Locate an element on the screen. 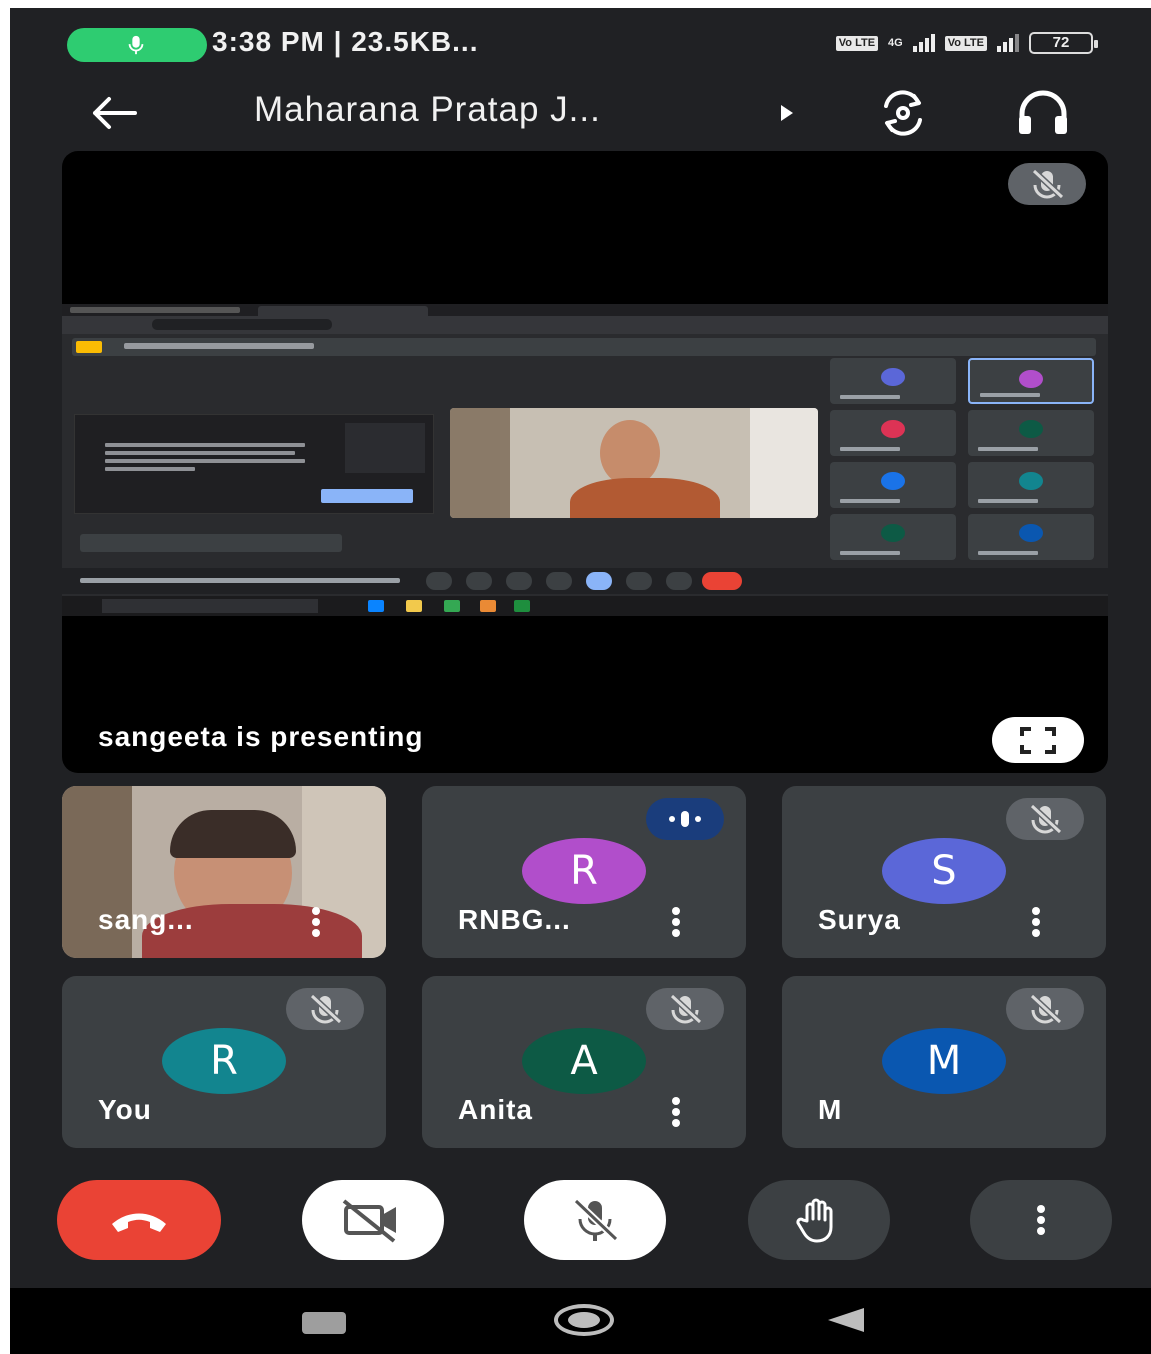 The width and height of the screenshot is (1151, 1354). presenter-video-thumbnail is located at coordinates (634, 463).